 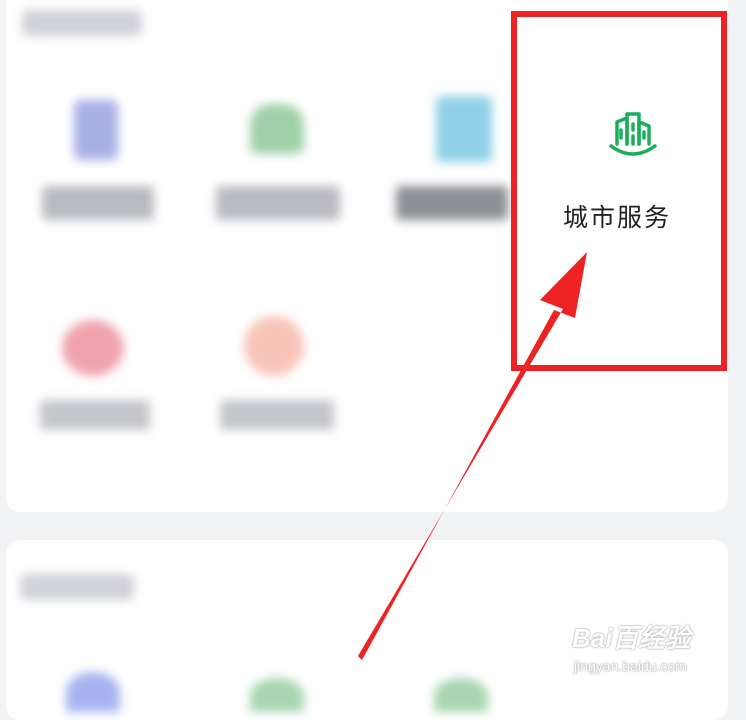 I want to click on baidu-jingyan-watermark: Bai百经验 jingyan.baidu.com, so click(x=647, y=651).